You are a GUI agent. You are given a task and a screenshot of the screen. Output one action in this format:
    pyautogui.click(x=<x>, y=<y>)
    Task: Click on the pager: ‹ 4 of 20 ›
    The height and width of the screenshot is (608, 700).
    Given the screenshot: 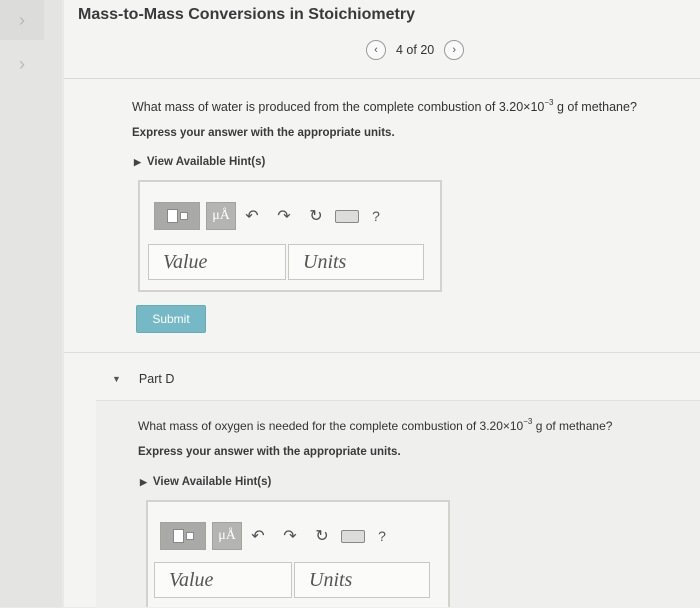 What is the action you would take?
    pyautogui.click(x=415, y=50)
    